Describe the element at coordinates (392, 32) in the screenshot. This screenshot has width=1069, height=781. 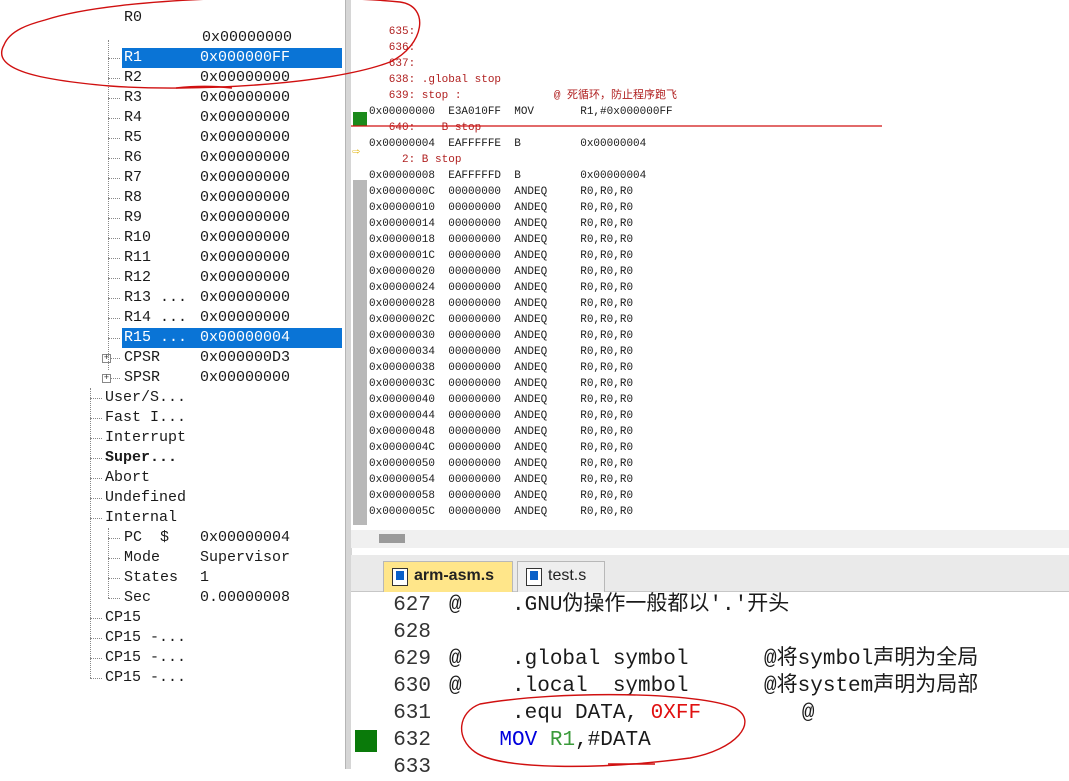
I see `disassembly-line: 635:` at that location.